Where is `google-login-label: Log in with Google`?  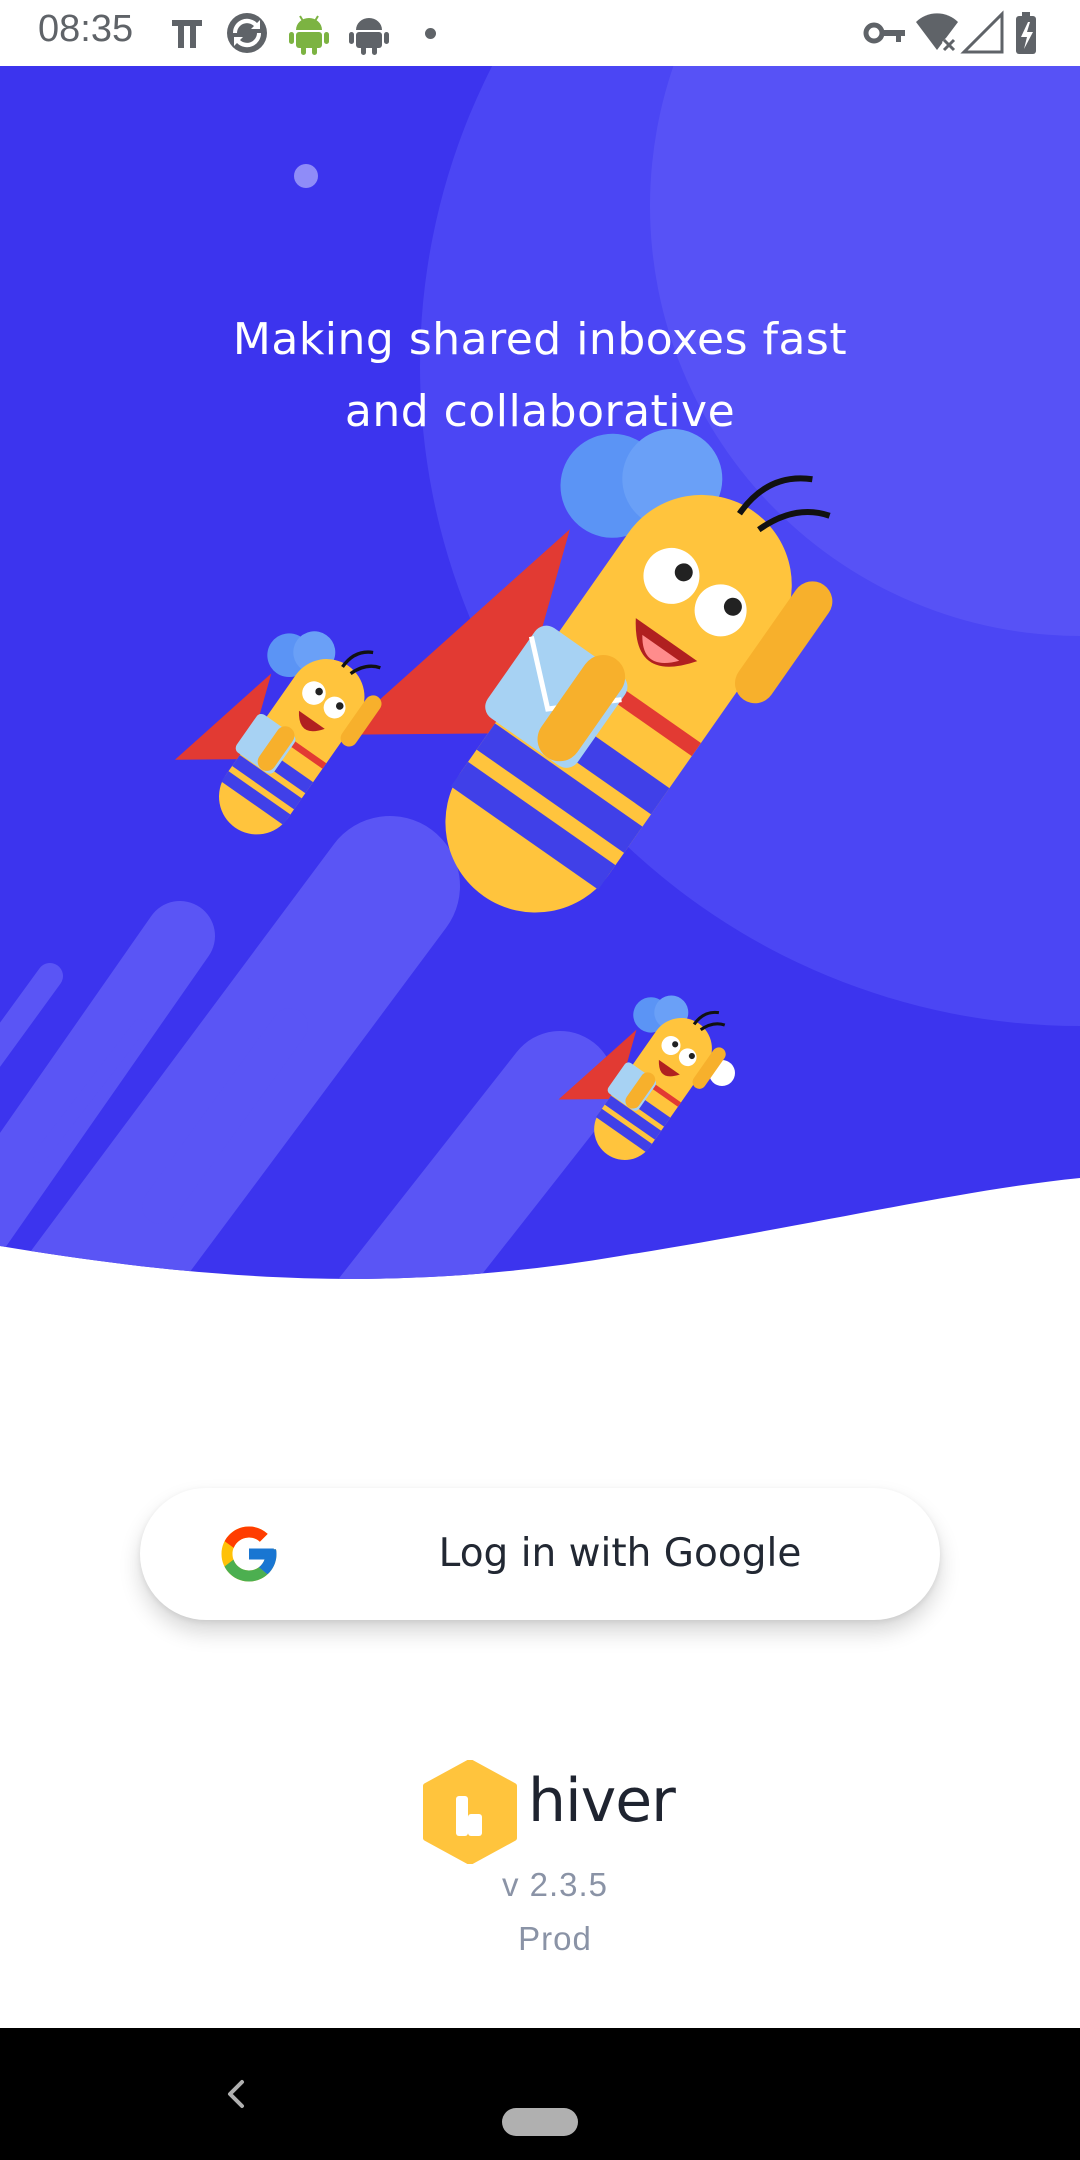 google-login-label: Log in with Google is located at coordinates (620, 1553).